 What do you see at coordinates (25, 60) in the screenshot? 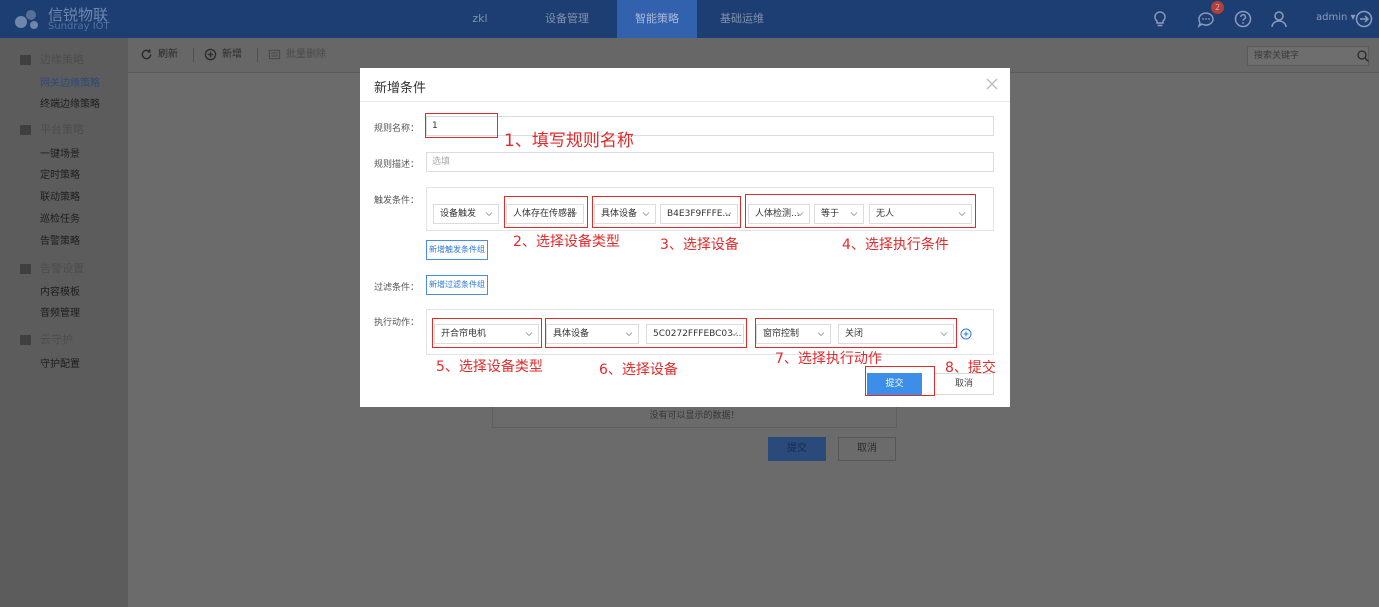
I see `folder-icon` at bounding box center [25, 60].